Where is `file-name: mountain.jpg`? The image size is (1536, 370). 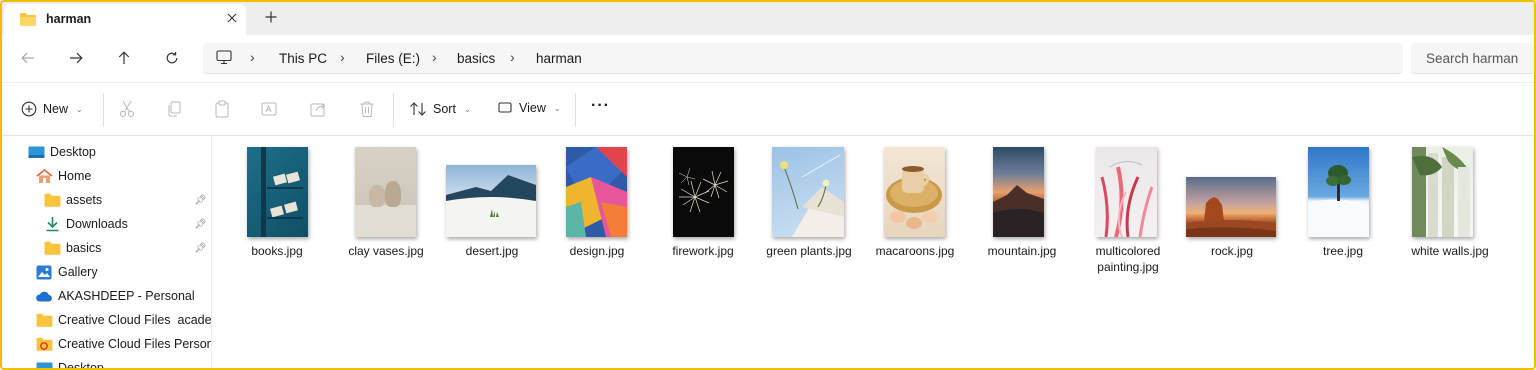 file-name: mountain.jpg is located at coordinates (1022, 251).